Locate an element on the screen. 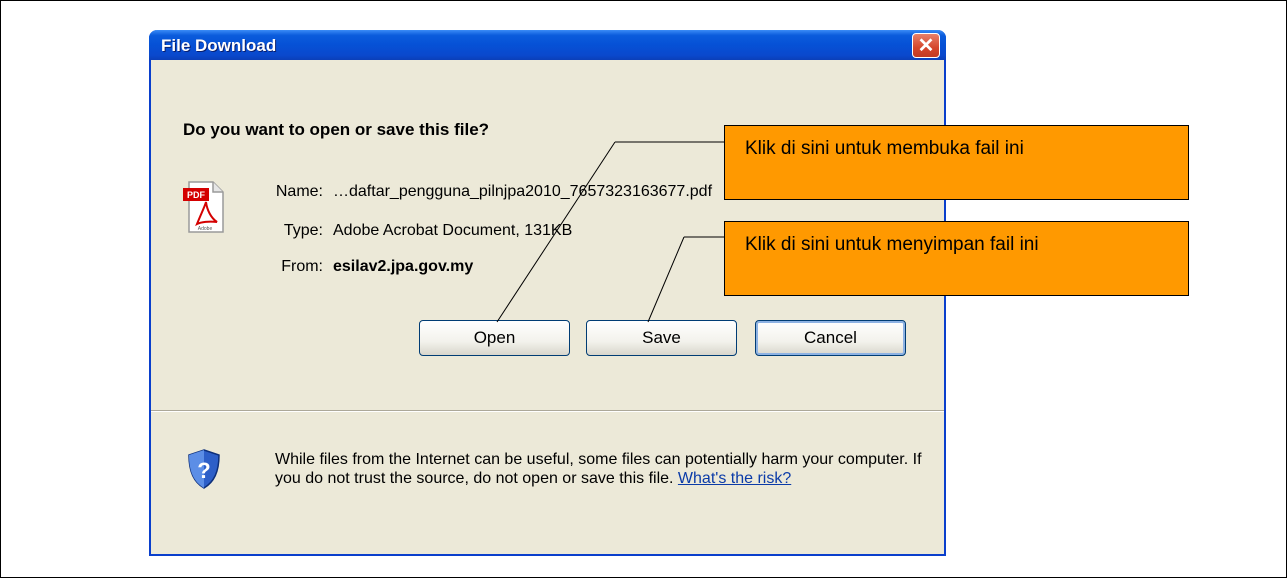 This screenshot has height=578, width=1287. open-callout-text: Klik di sini untuk membuka fail ini is located at coordinates (884, 148).